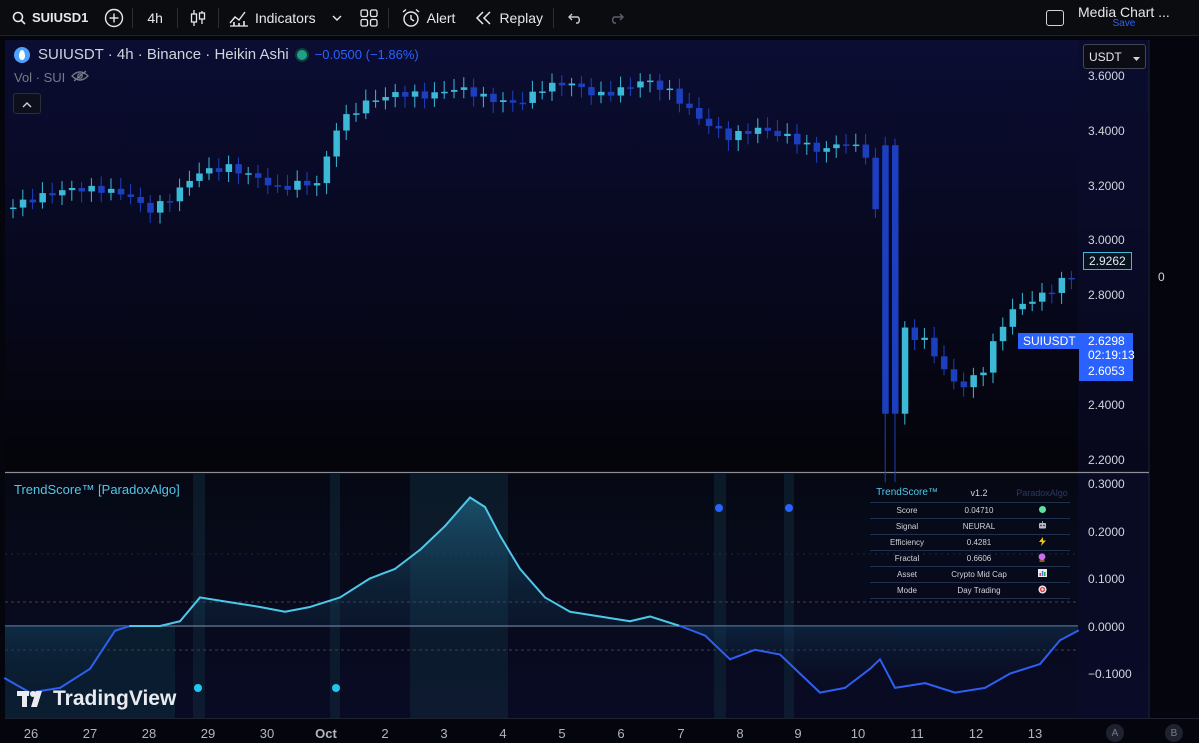 The width and height of the screenshot is (1199, 743). I want to click on alert-button: Alert, so click(427, 18).